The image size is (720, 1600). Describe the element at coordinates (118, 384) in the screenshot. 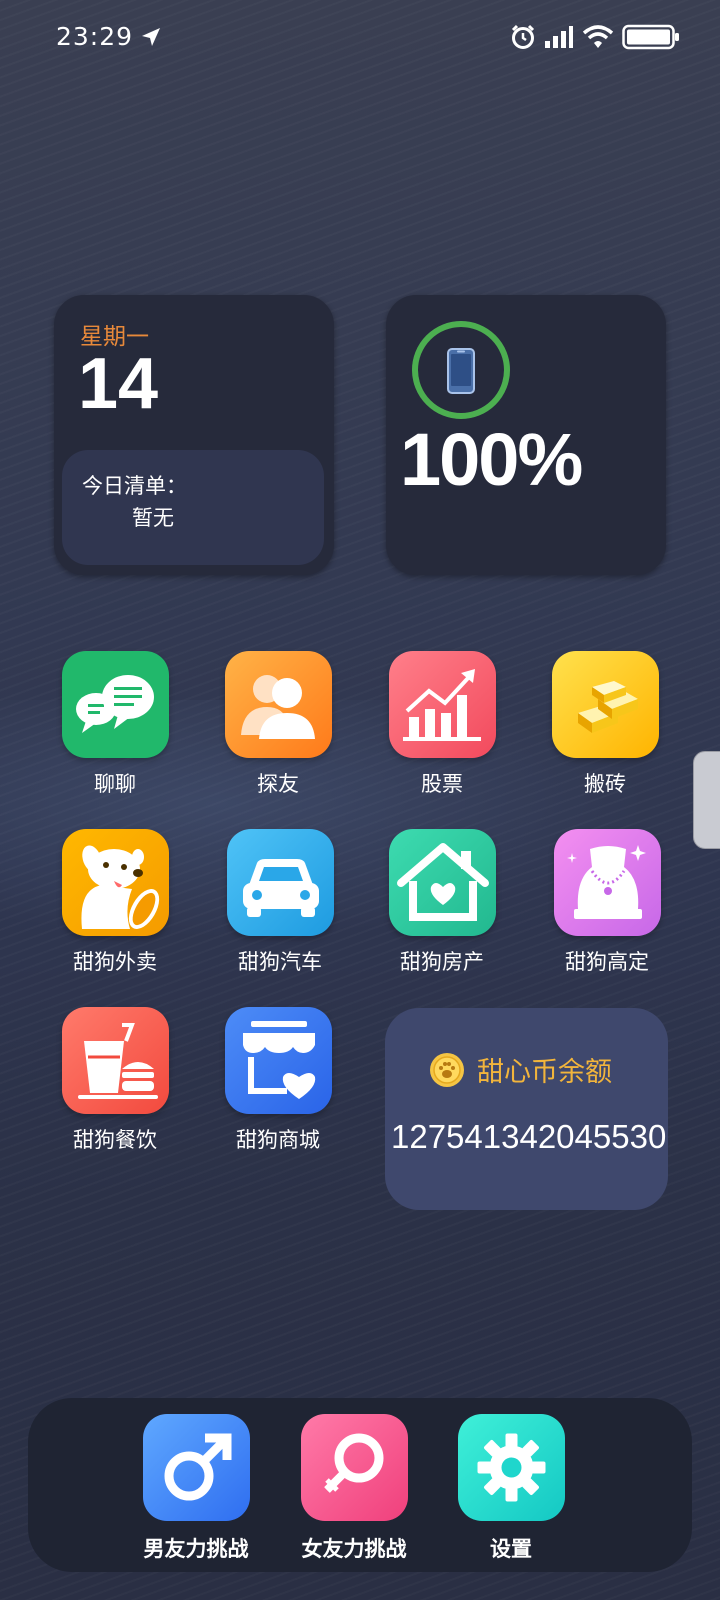

I see `day-number: 14` at that location.